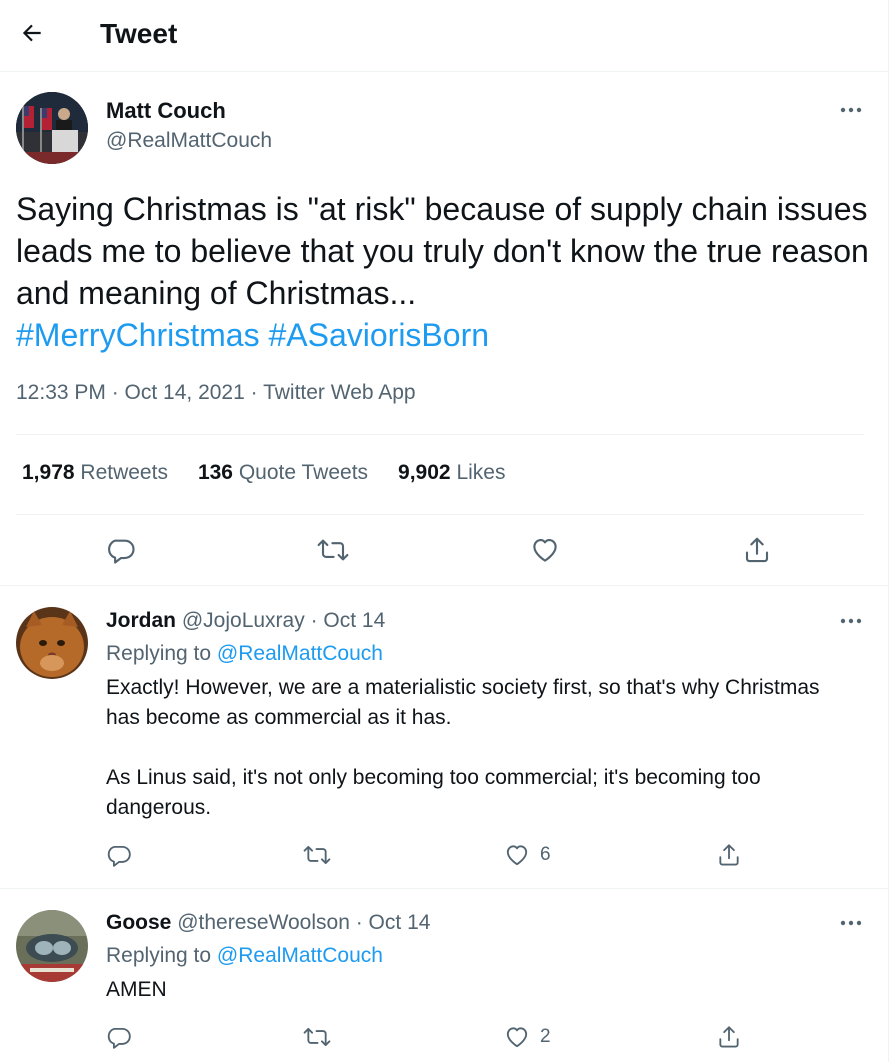 The height and width of the screenshot is (1062, 892). Describe the element at coordinates (888, 531) in the screenshot. I see `column-border` at that location.